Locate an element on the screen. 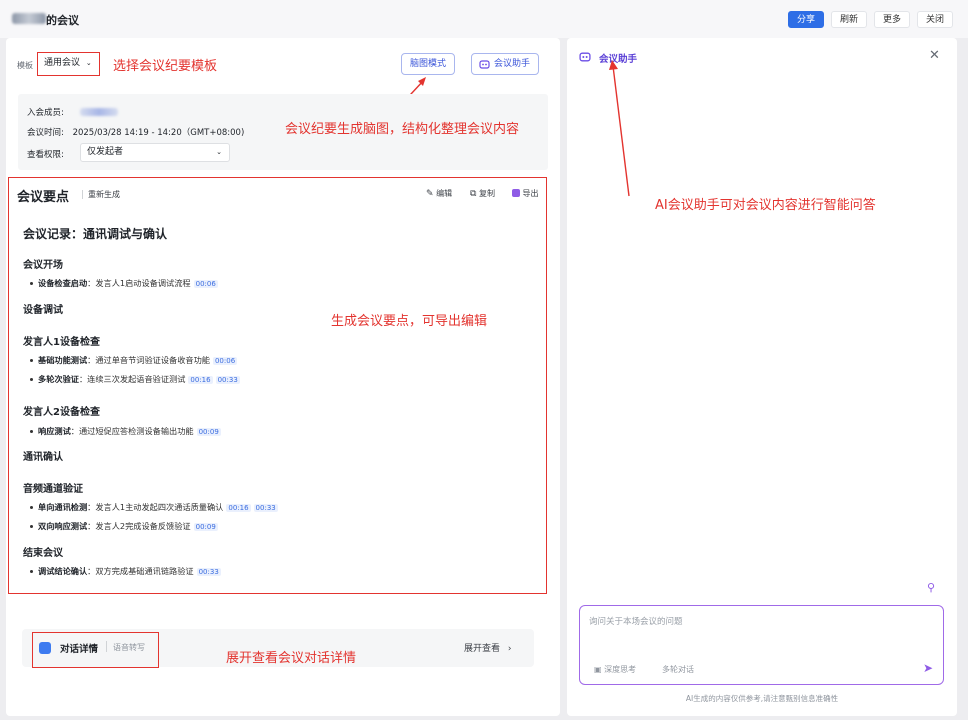 Image resolution: width=968 pixels, height=720 pixels. page-title: 的会议 is located at coordinates (62, 20).